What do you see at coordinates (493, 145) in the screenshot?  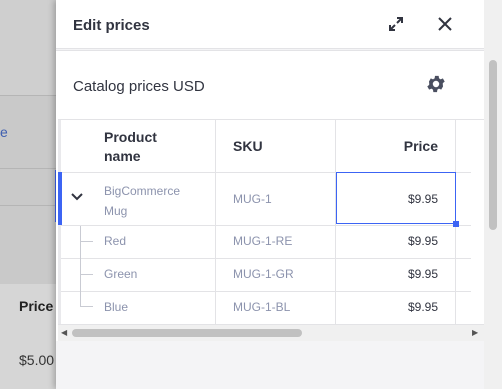 I see `vertical-scroll-thumb` at bounding box center [493, 145].